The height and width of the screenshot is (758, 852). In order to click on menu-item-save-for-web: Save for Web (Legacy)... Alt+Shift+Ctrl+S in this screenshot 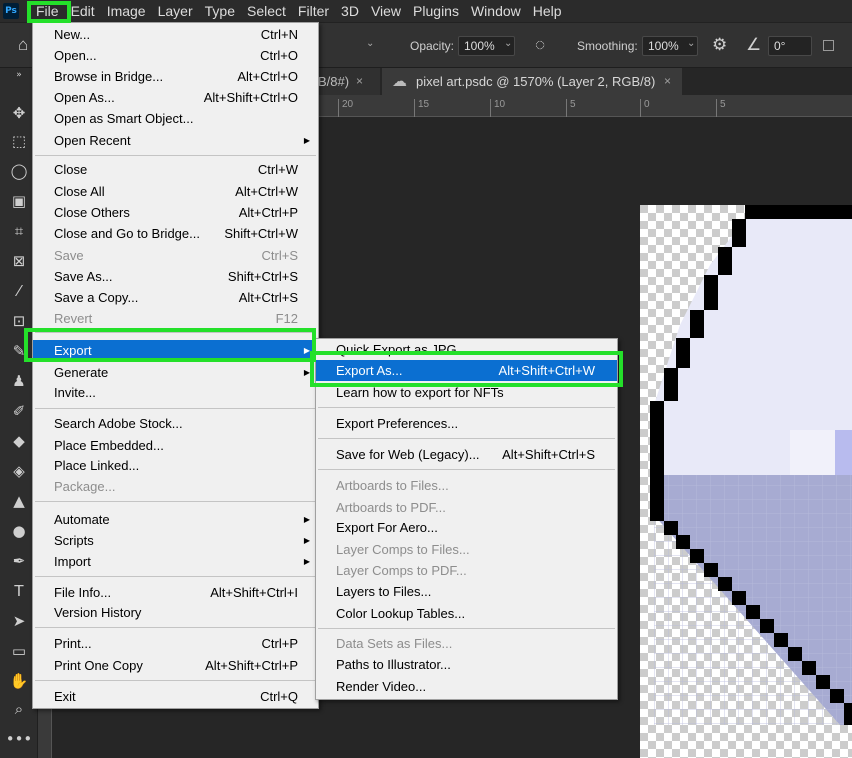, I will do `click(466, 454)`.